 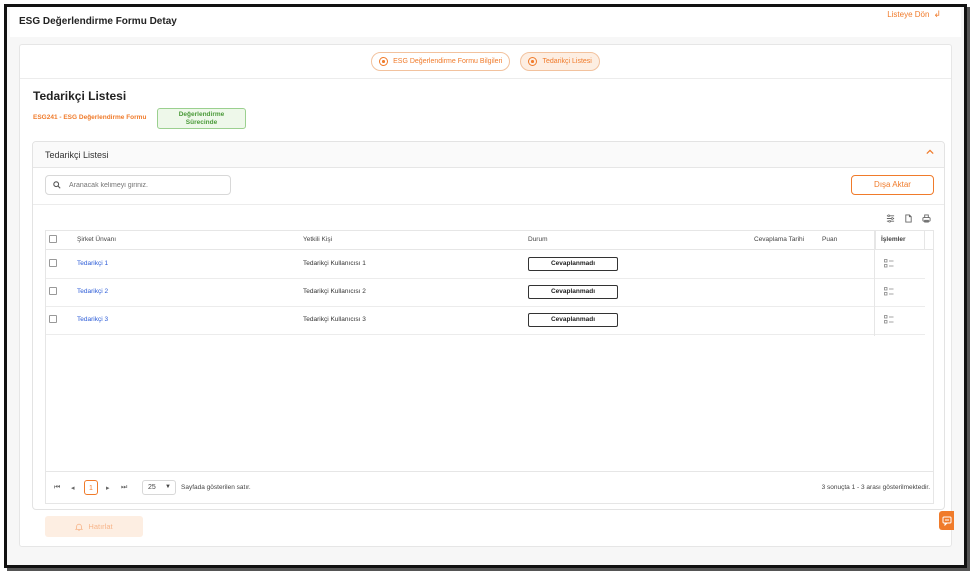 I want to click on page-title: ESG Değerlendirme Formu Detay, so click(x=98, y=21).